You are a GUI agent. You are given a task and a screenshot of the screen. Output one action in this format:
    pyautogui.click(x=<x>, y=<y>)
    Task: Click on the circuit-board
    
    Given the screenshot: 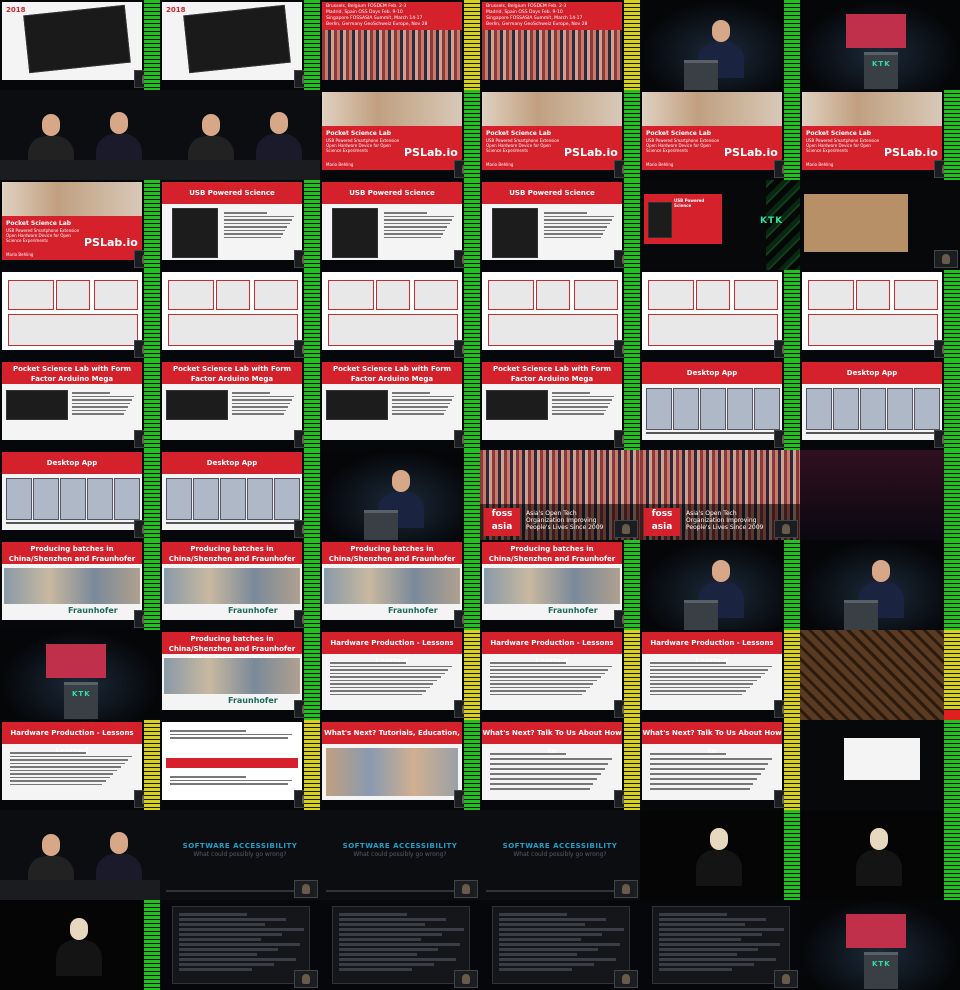 What is the action you would take?
    pyautogui.click(x=660, y=220)
    